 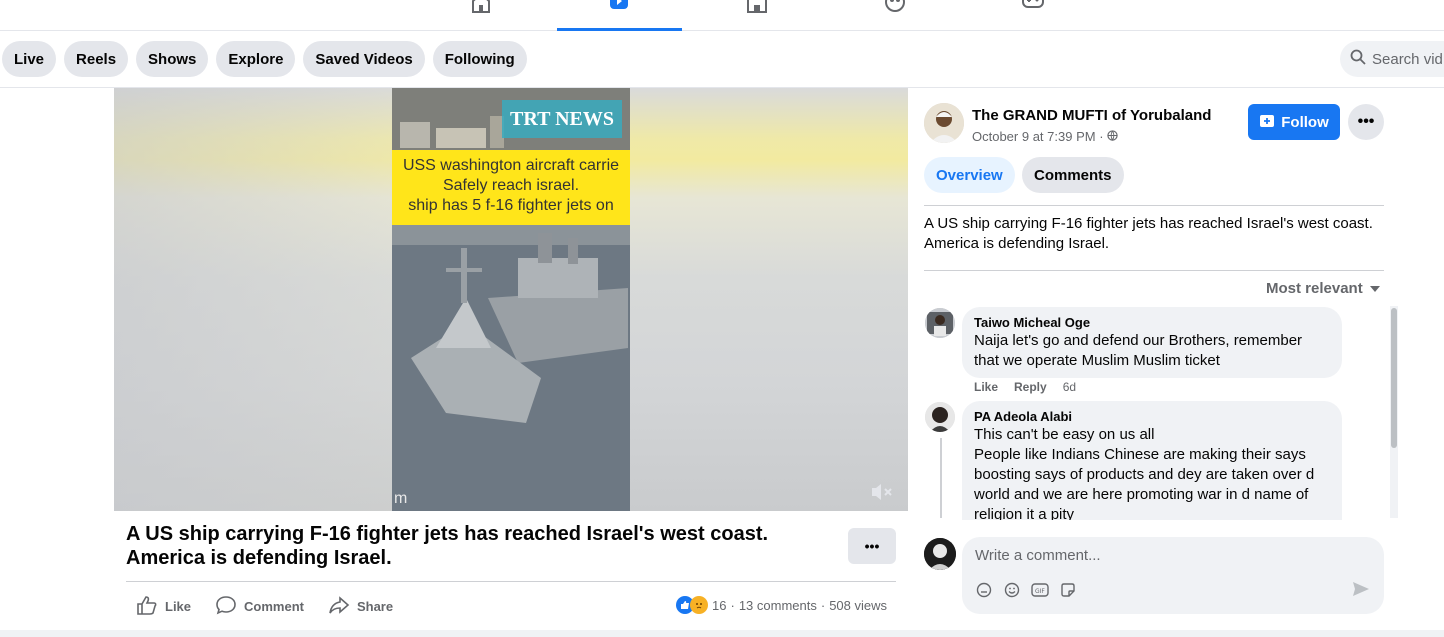 I want to click on caption-line-3: ship has 5 f-16 fighter jets on, so click(x=511, y=205).